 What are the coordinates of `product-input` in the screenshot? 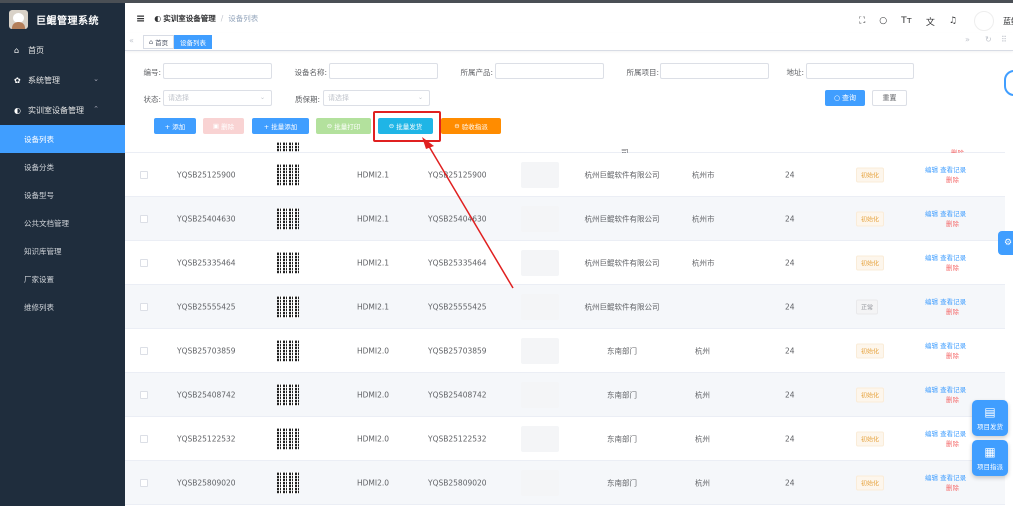 It's located at (549, 71).